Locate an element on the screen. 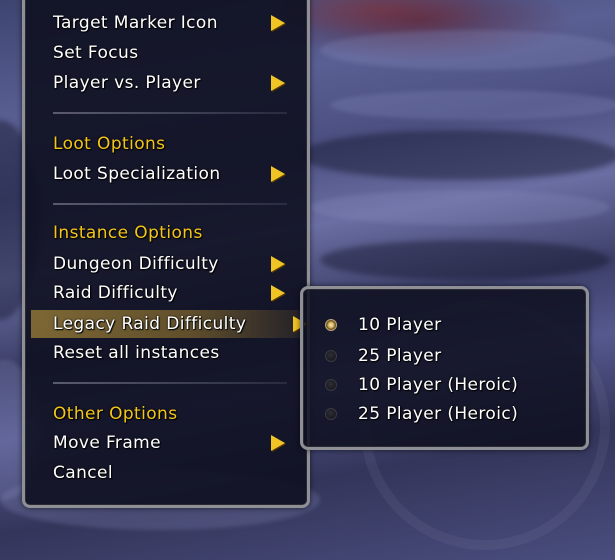 The width and height of the screenshot is (615, 560). menu-item-player-vs-player: Player vs. Player is located at coordinates (178, 83).